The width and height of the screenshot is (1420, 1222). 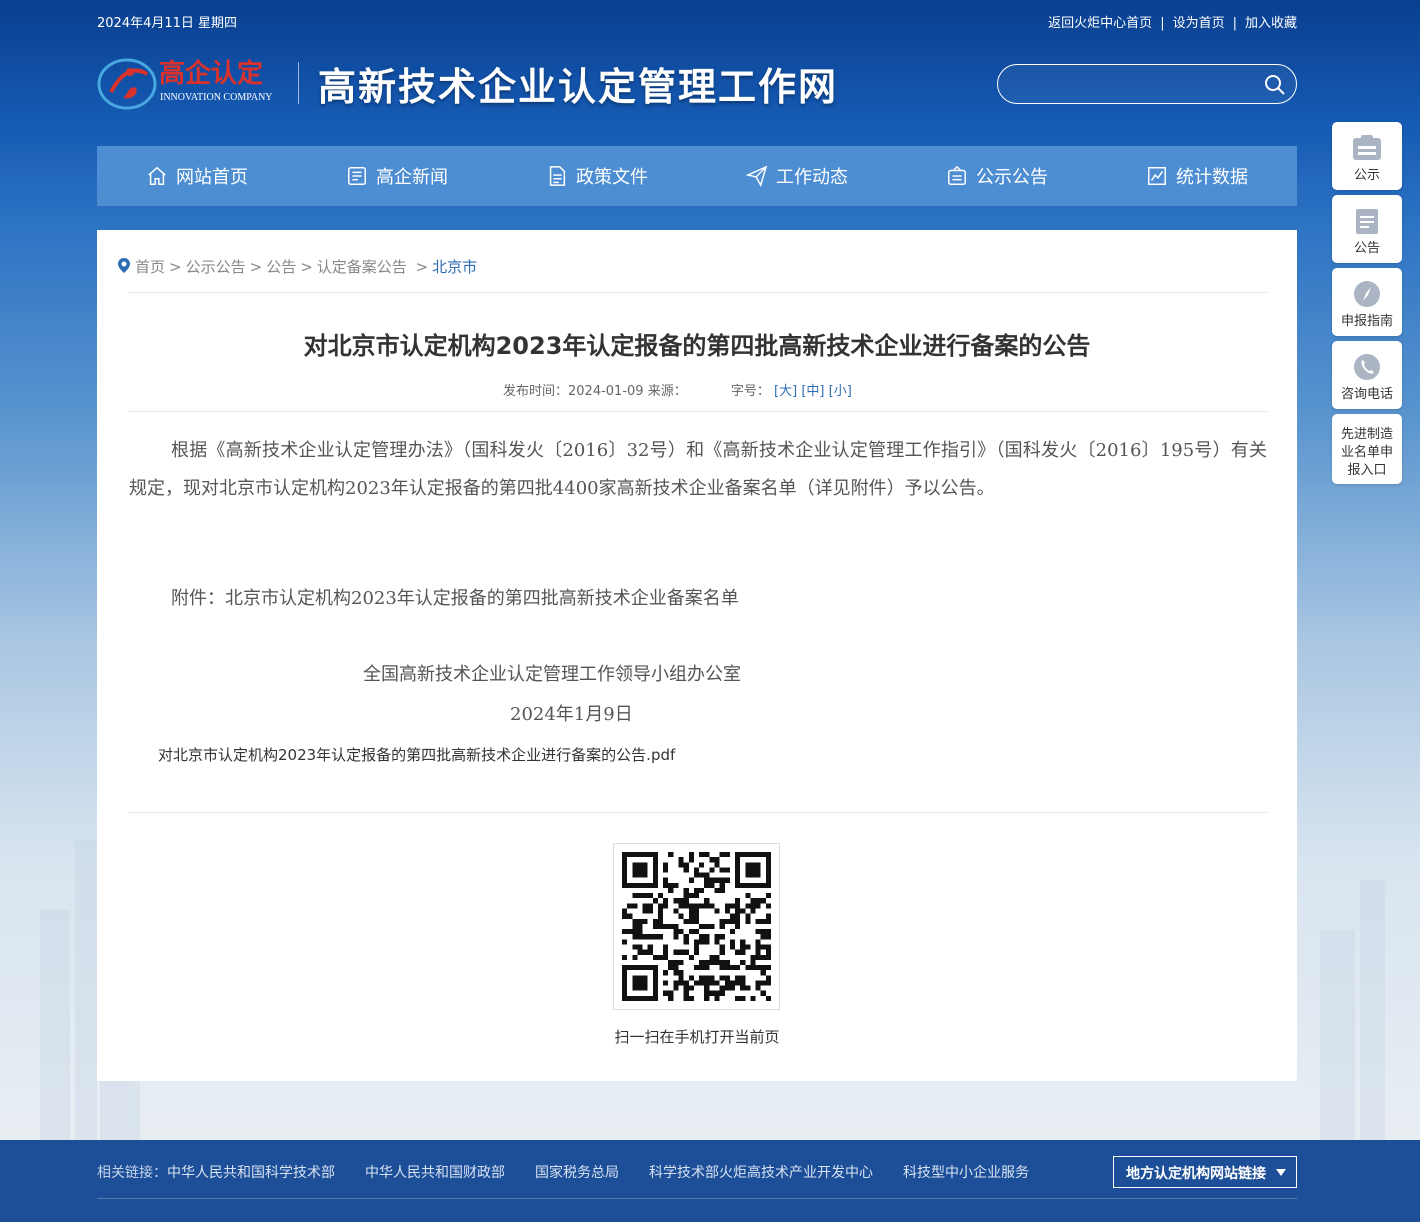 I want to click on sidebar-label: 公示, so click(x=1366, y=175).